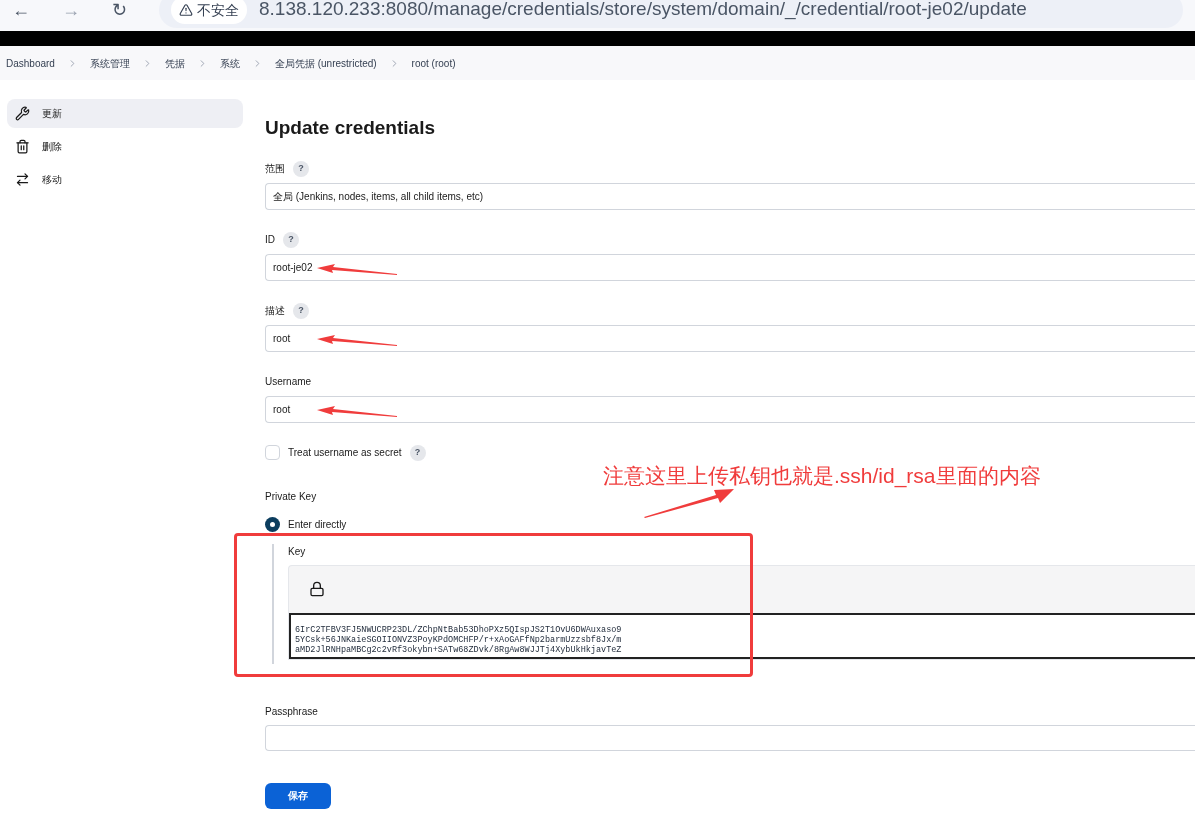 This screenshot has width=1195, height=815. I want to click on checkbox, so click(272, 452).